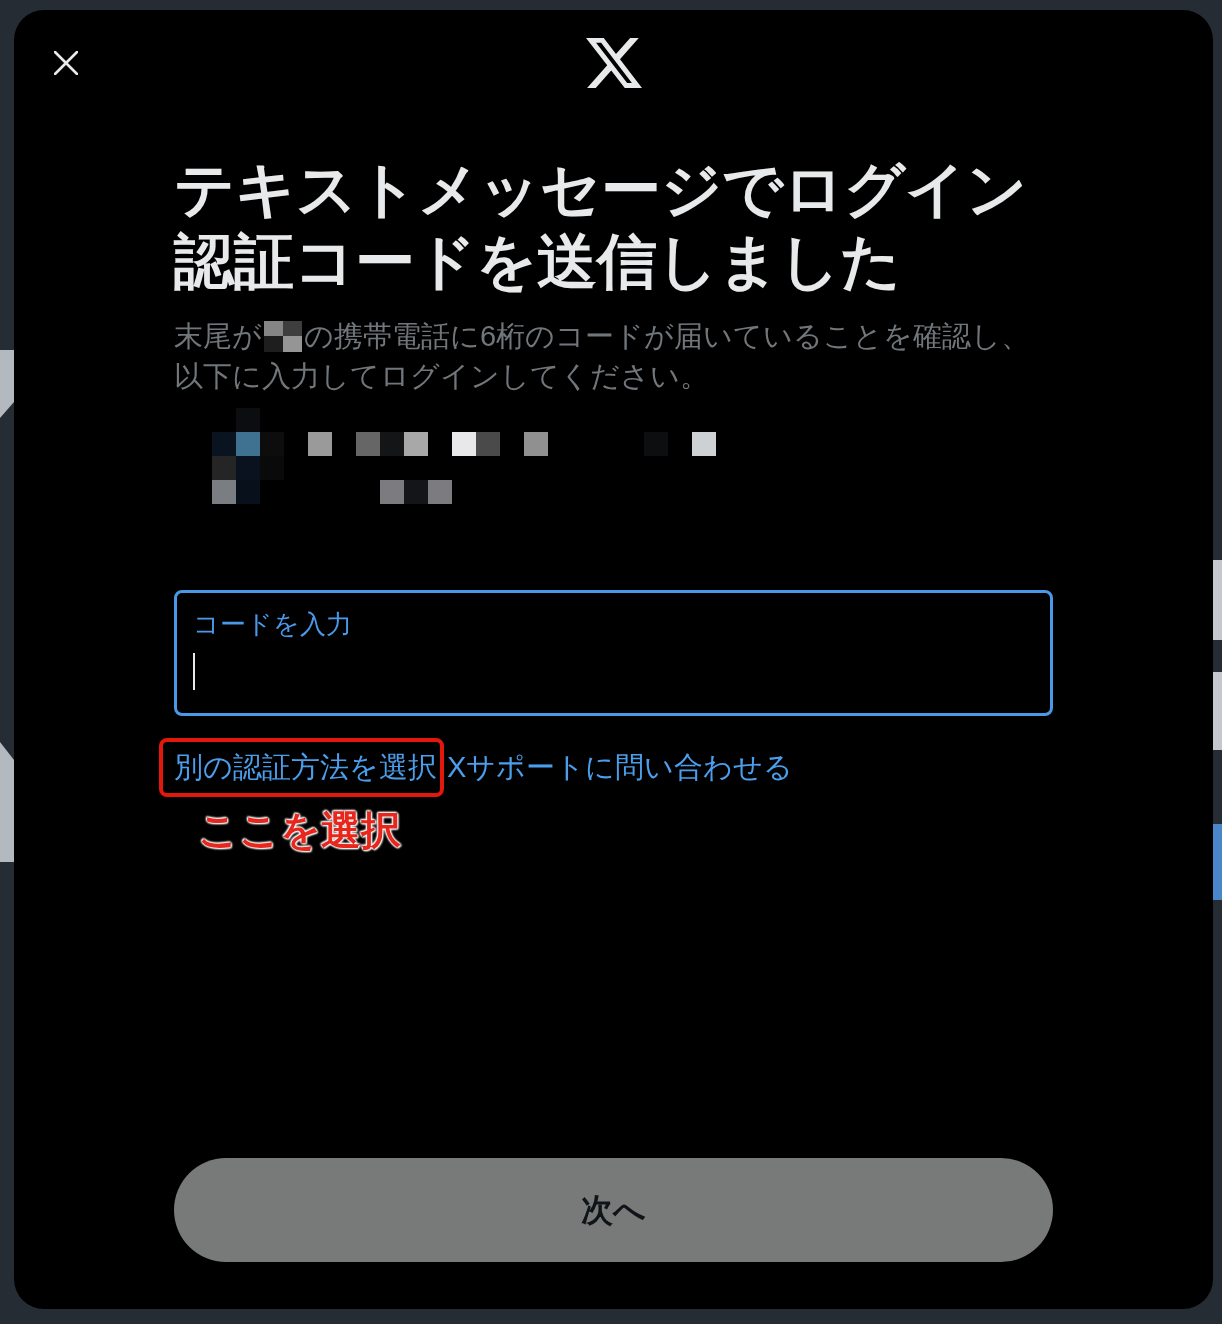  Describe the element at coordinates (613, 653) in the screenshot. I see `code-input-field: コードを入力` at that location.